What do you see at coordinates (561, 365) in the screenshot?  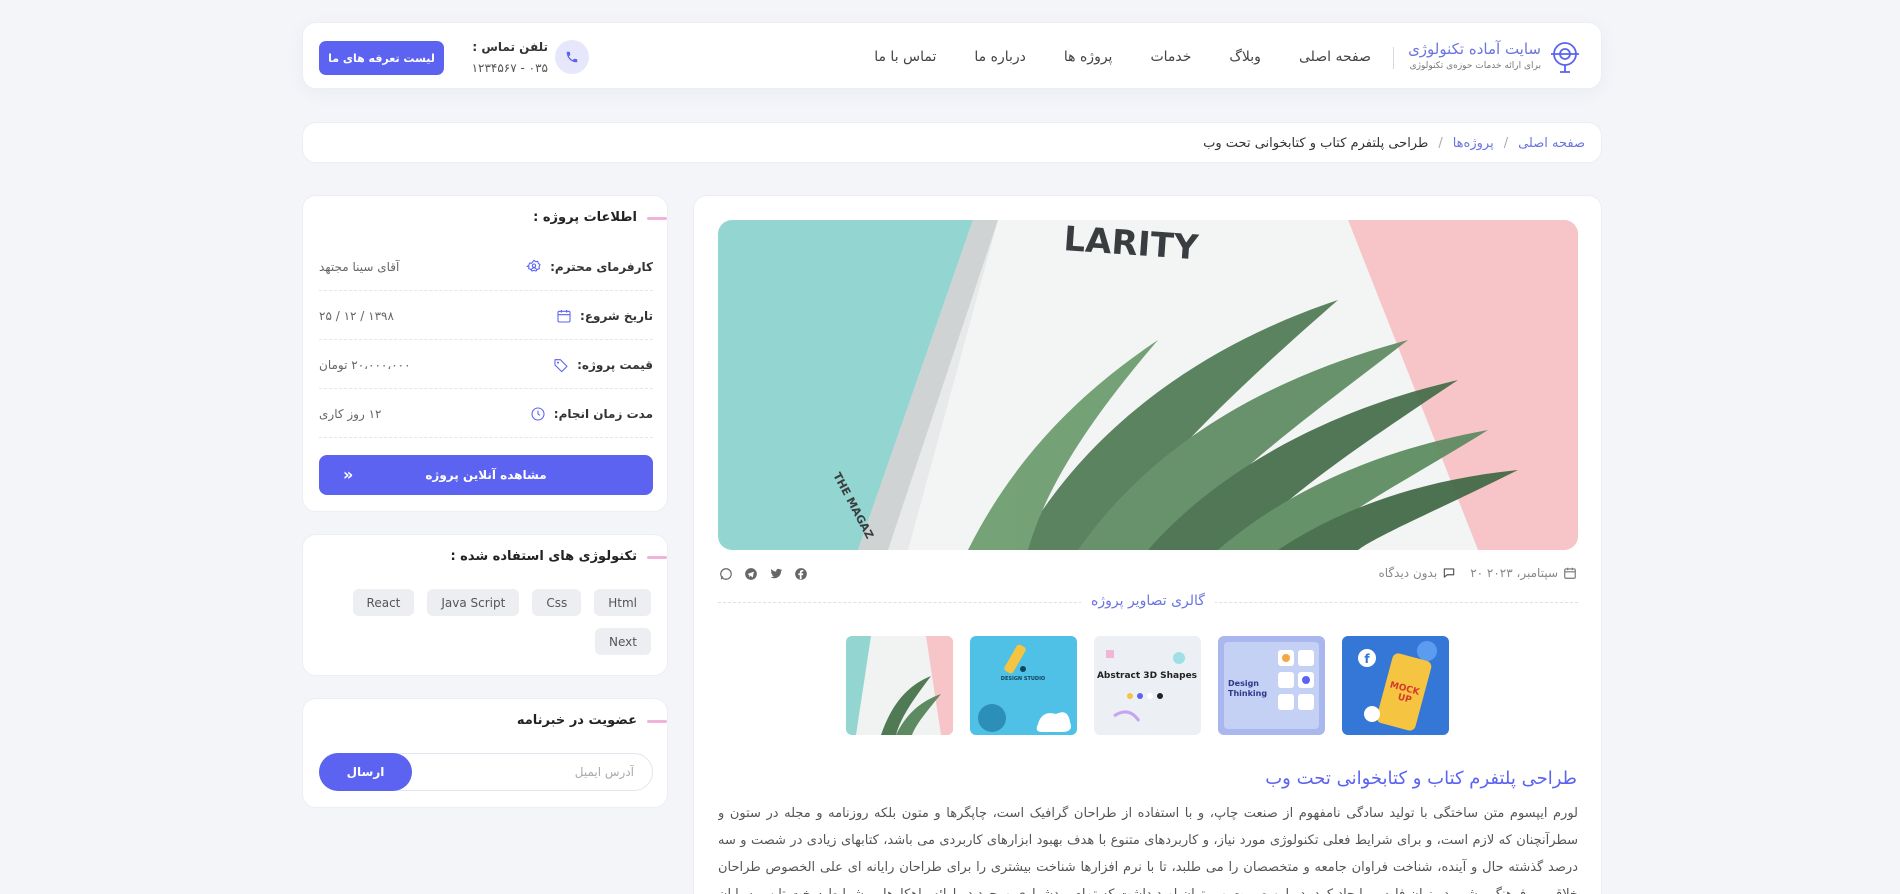 I see `price-tag-icon` at bounding box center [561, 365].